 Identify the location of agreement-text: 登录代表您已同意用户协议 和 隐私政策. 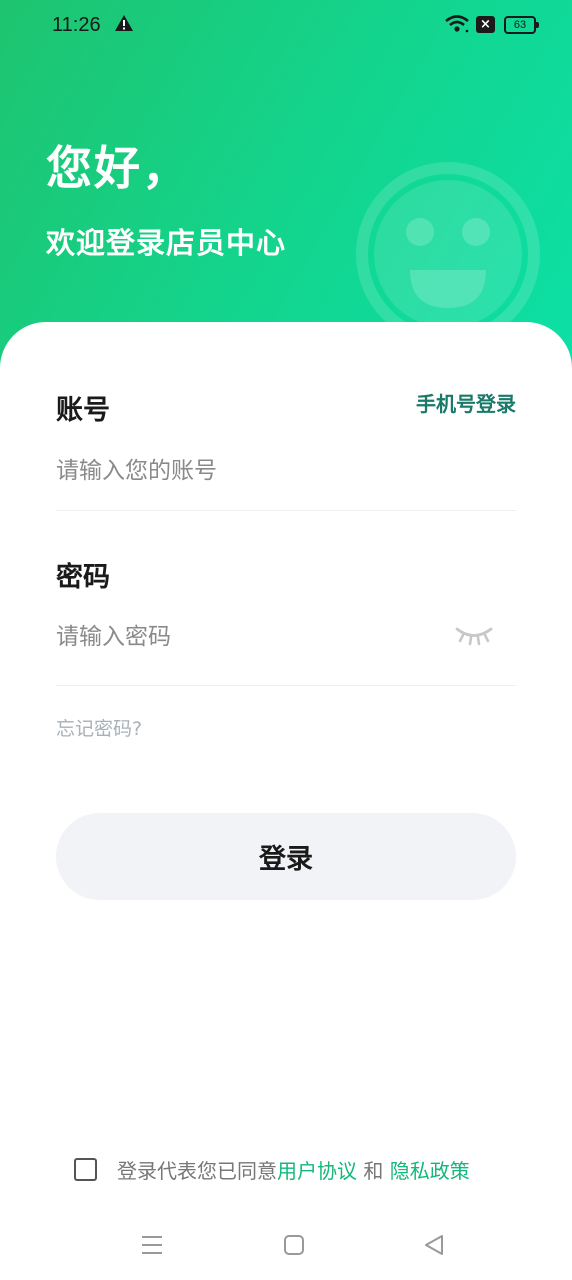
(293, 1169).